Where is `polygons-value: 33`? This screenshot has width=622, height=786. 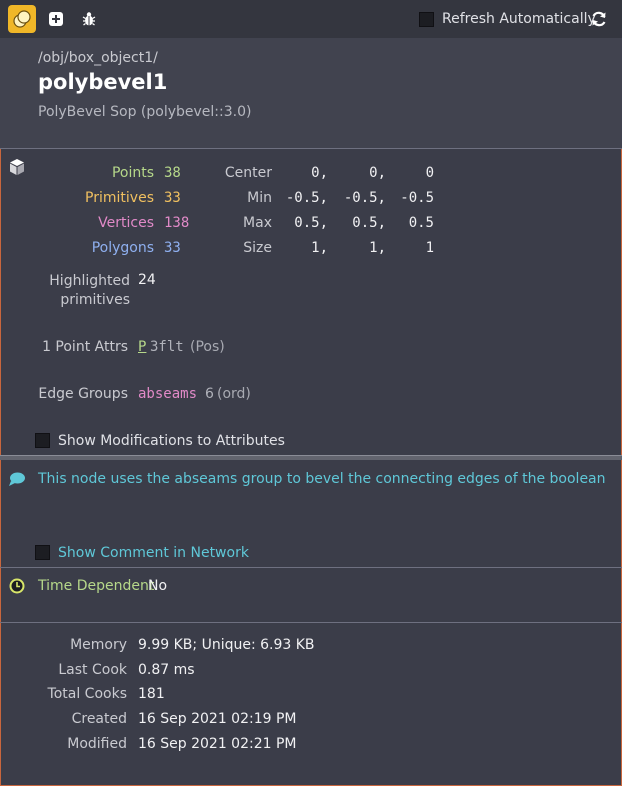 polygons-value: 33 is located at coordinates (172, 248).